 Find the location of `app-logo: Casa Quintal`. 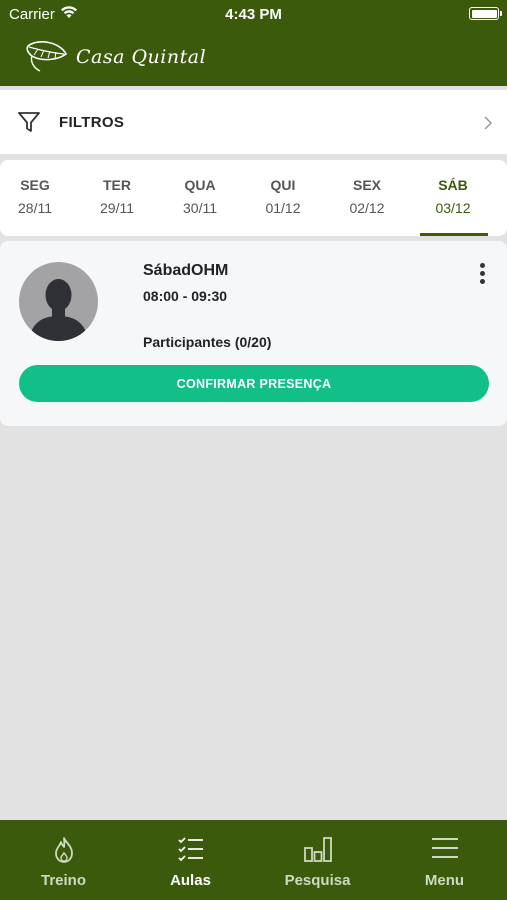

app-logo: Casa Quintal is located at coordinates (115, 57).